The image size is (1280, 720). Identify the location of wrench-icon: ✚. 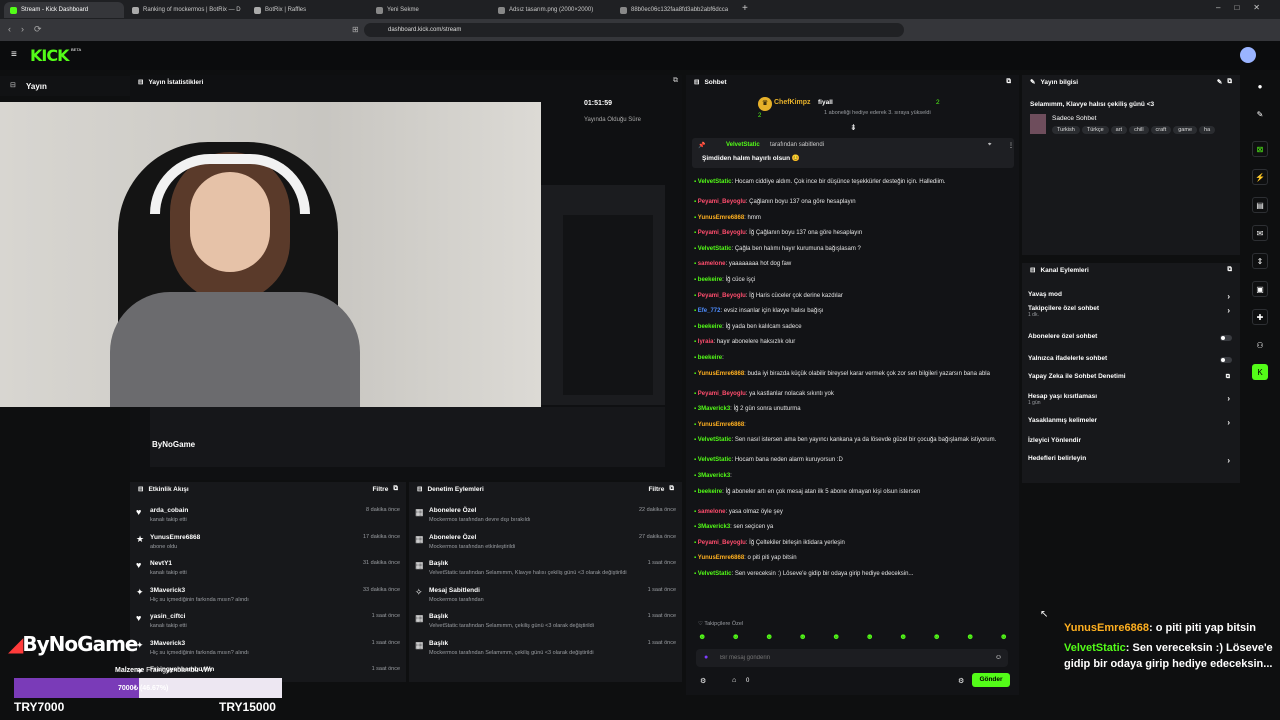
(1260, 317).